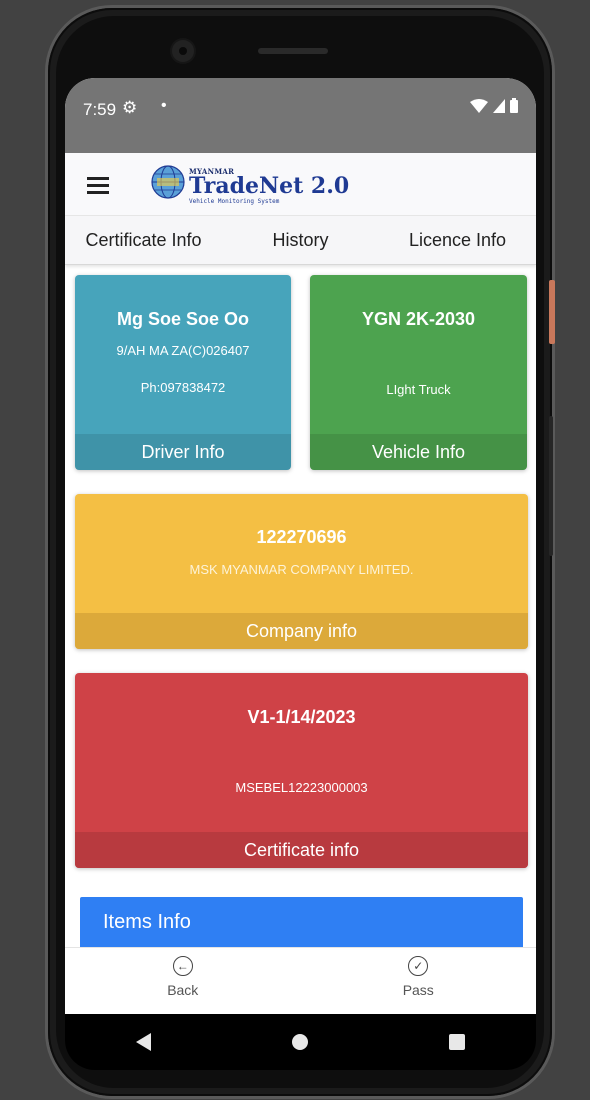 This screenshot has width=590, height=1100. What do you see at coordinates (301, 922) in the screenshot?
I see `items-info-header: Items Info` at bounding box center [301, 922].